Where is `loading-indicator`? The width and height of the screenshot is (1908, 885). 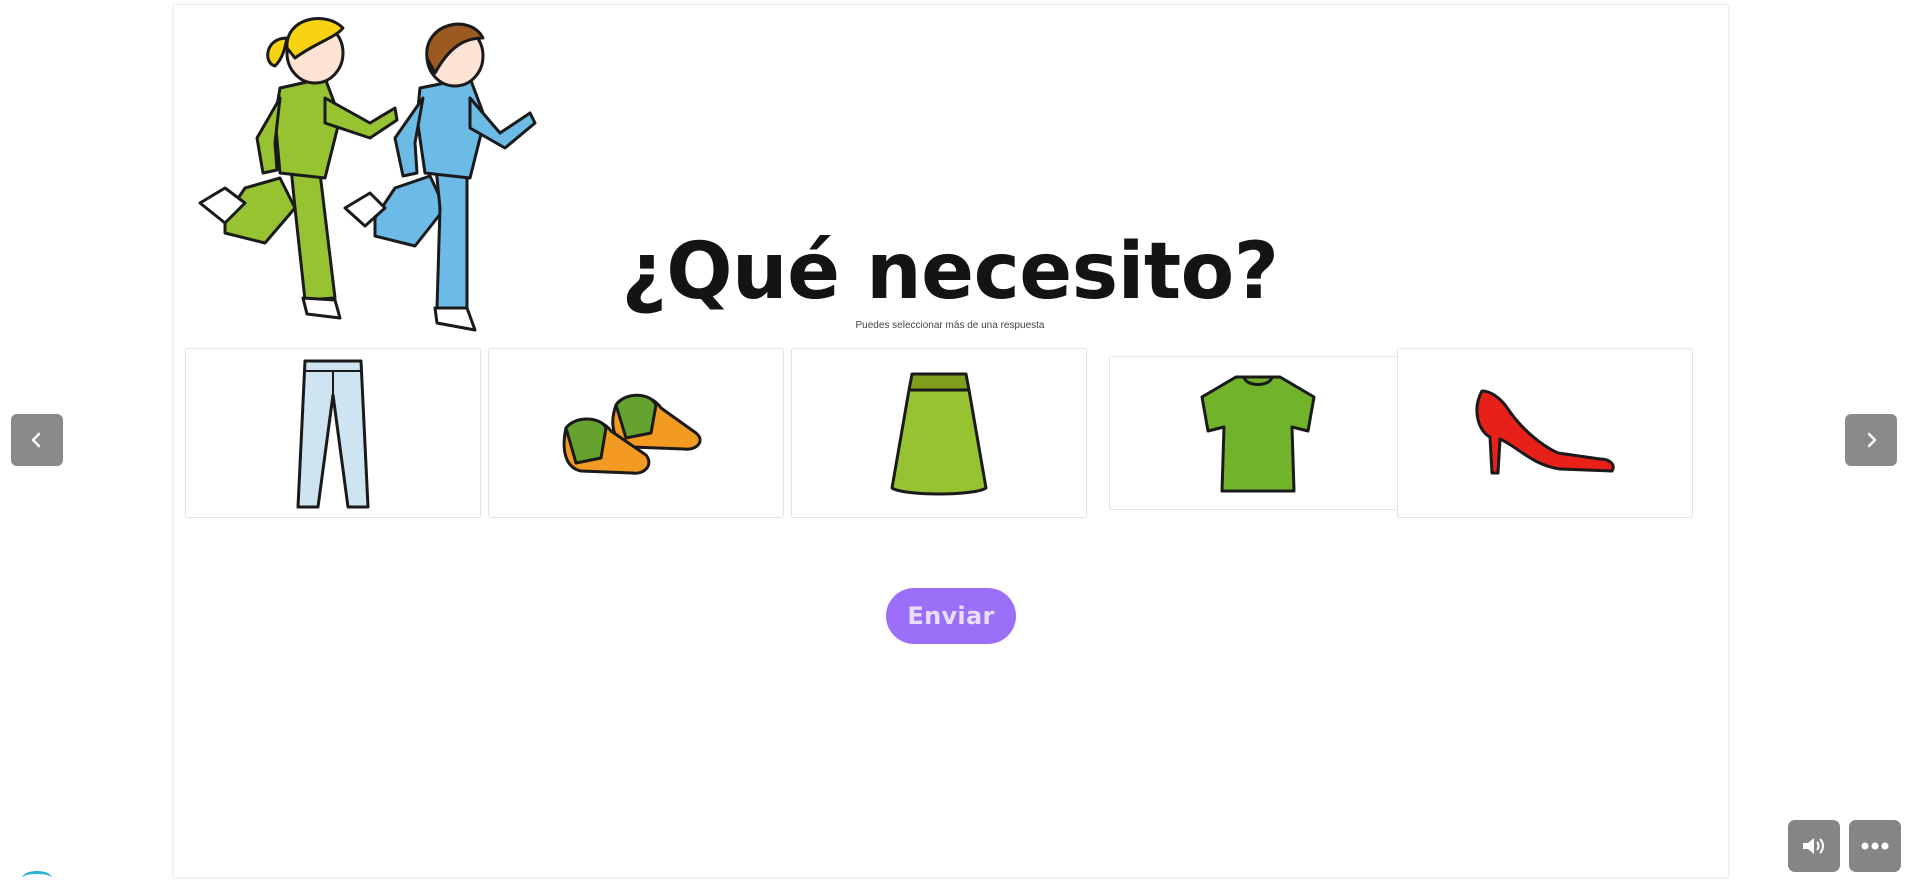
loading-indicator is located at coordinates (37, 878).